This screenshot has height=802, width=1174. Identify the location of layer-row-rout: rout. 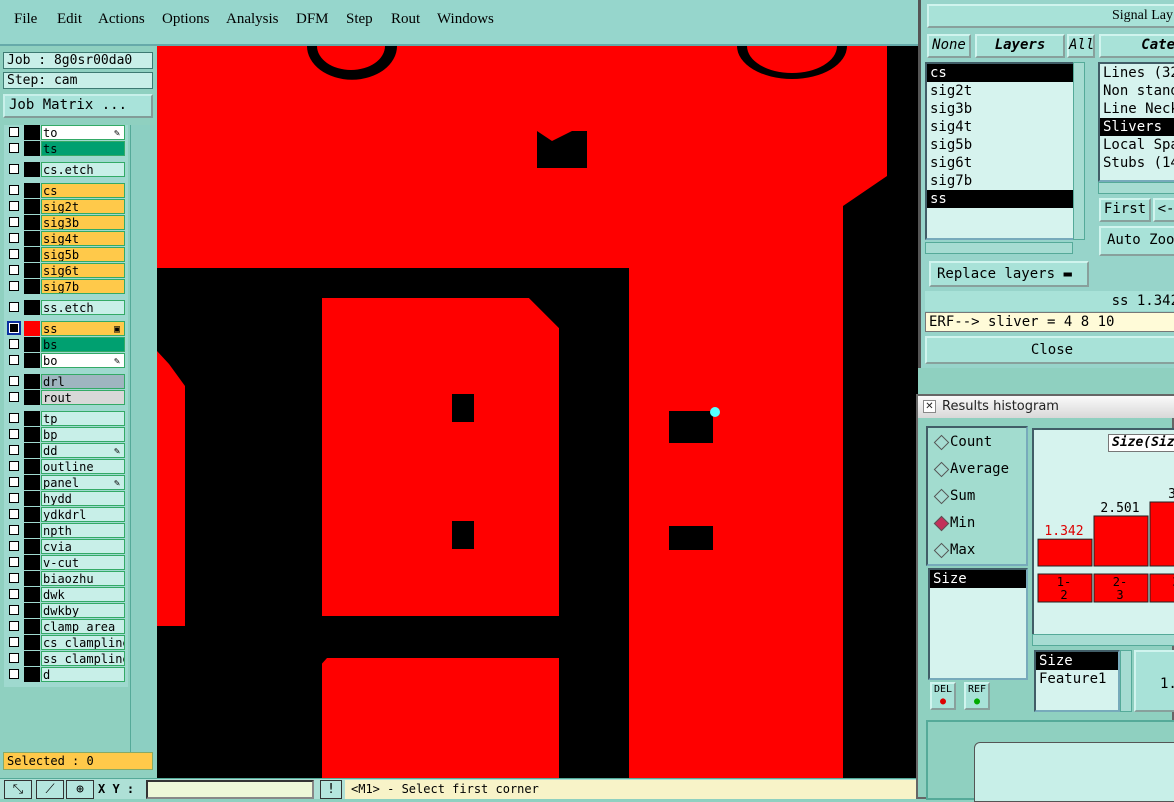
(66, 397).